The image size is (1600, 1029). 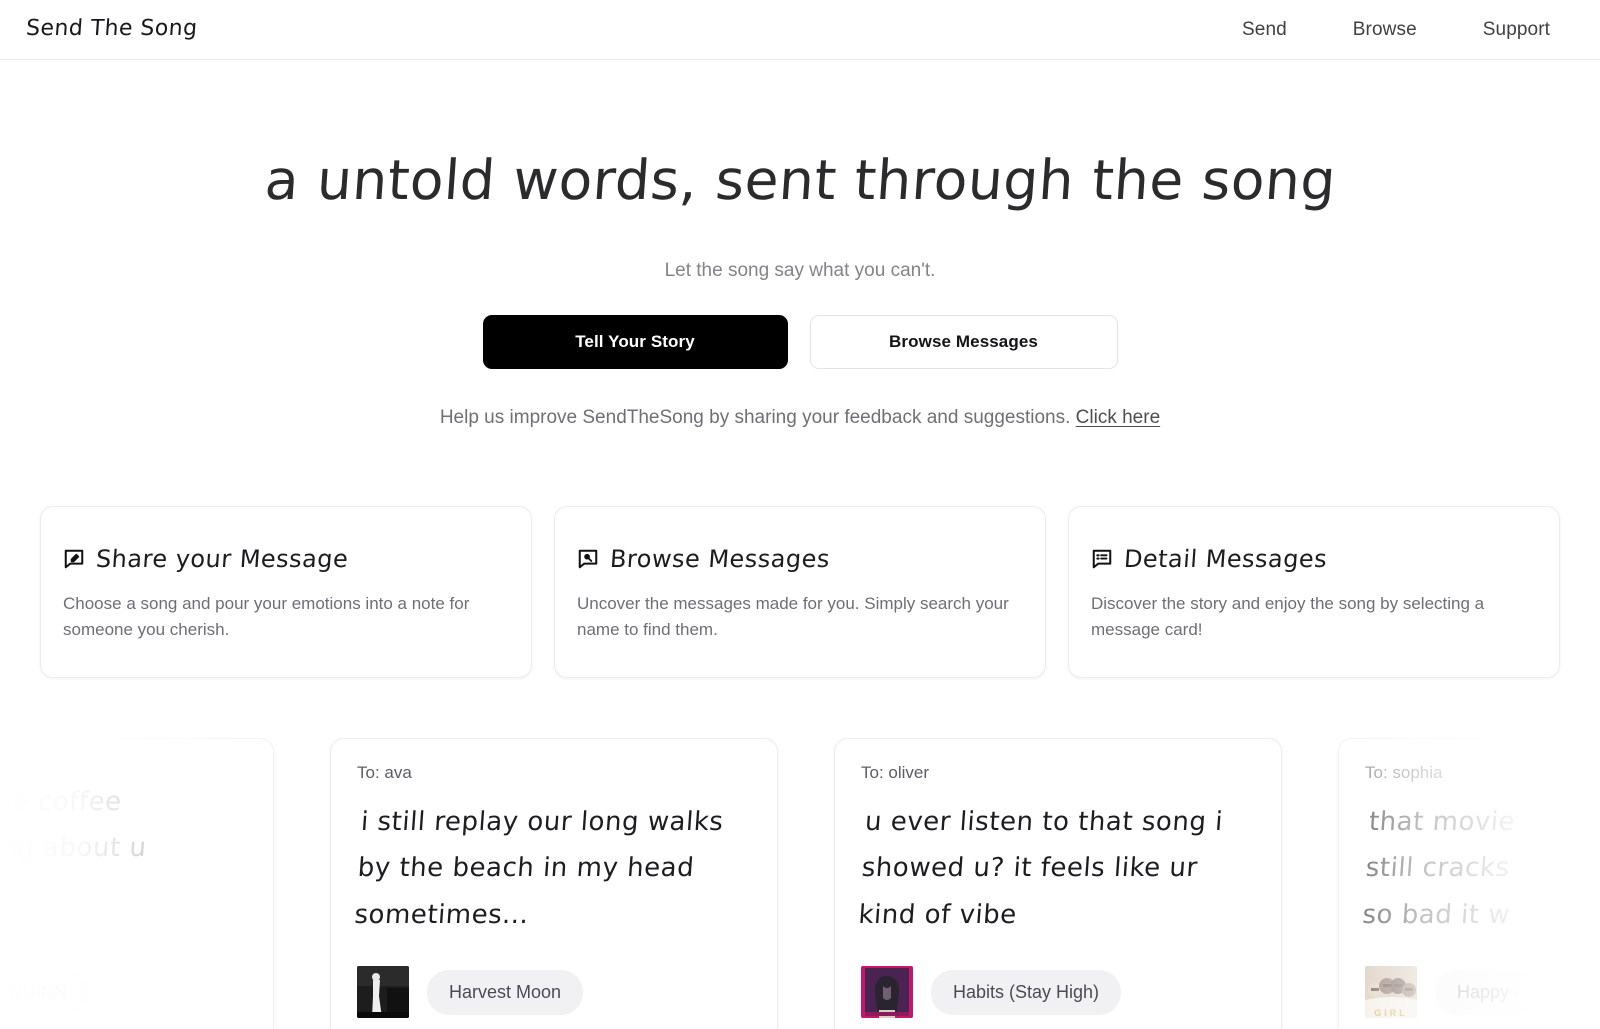 I want to click on message-line: weird orders, so click(x=10, y=894).